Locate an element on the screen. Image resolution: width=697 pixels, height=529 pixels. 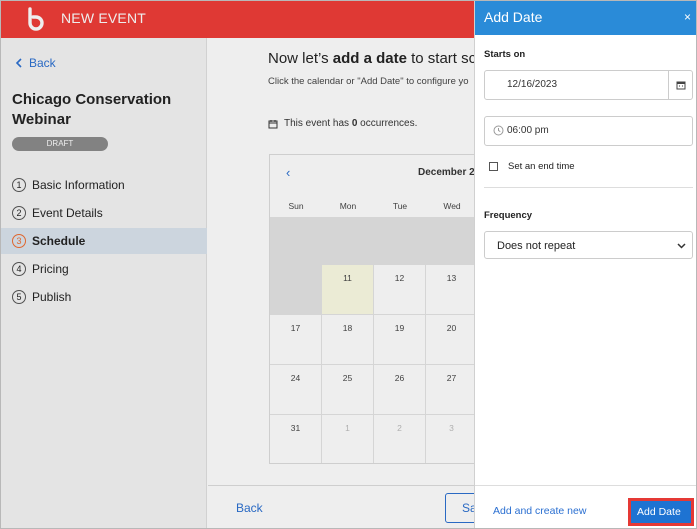
close-icon: × is located at coordinates (687, 17).